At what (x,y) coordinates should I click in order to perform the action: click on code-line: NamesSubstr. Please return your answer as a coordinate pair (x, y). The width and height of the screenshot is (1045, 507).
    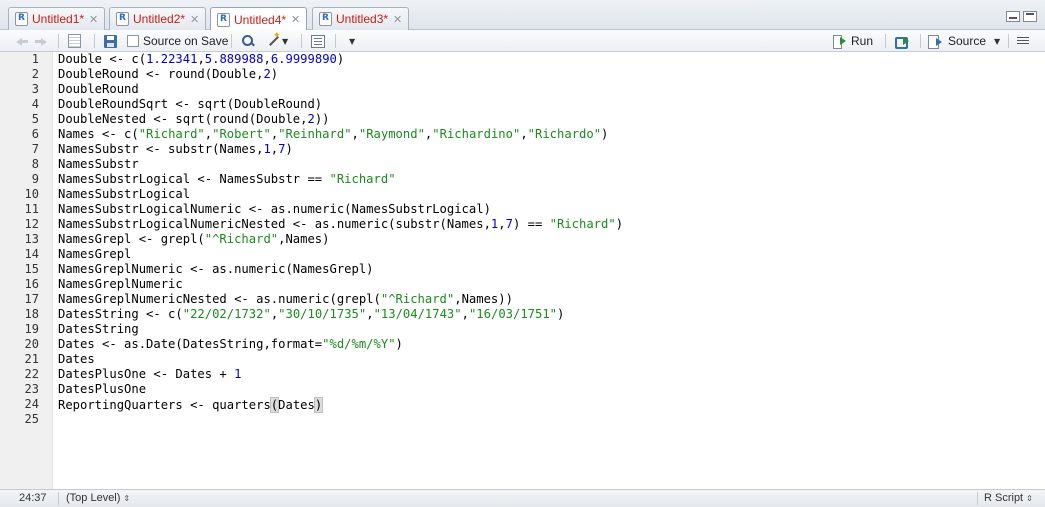
    Looking at the image, I should click on (98, 164).